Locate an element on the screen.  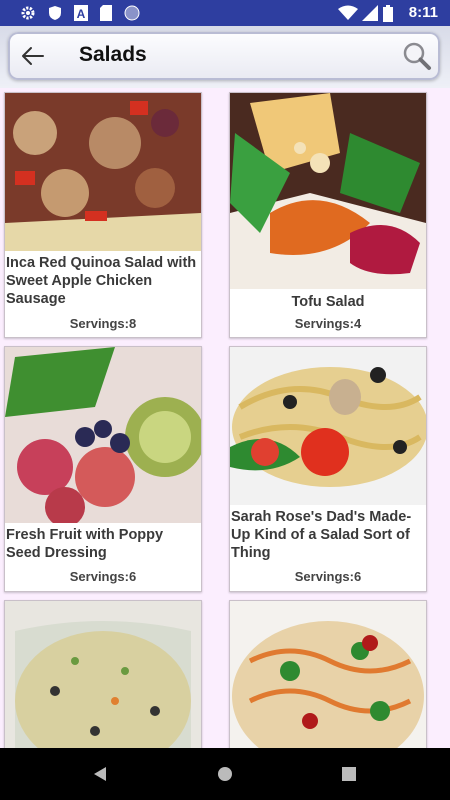
home-circle-icon is located at coordinates (225, 774).